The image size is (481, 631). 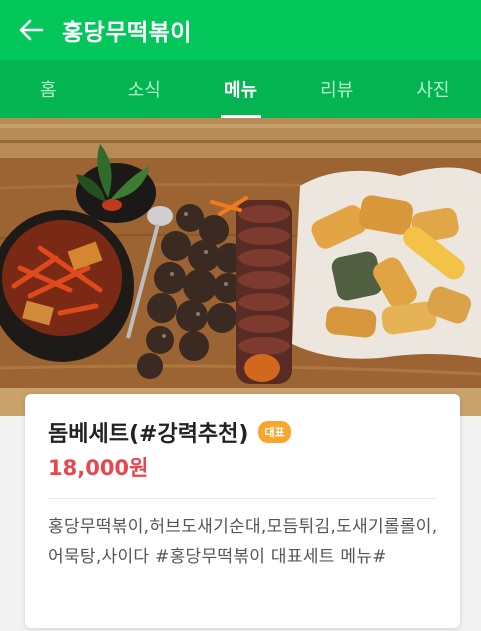 I want to click on page-title: 홍당무떡볶이, so click(x=127, y=33).